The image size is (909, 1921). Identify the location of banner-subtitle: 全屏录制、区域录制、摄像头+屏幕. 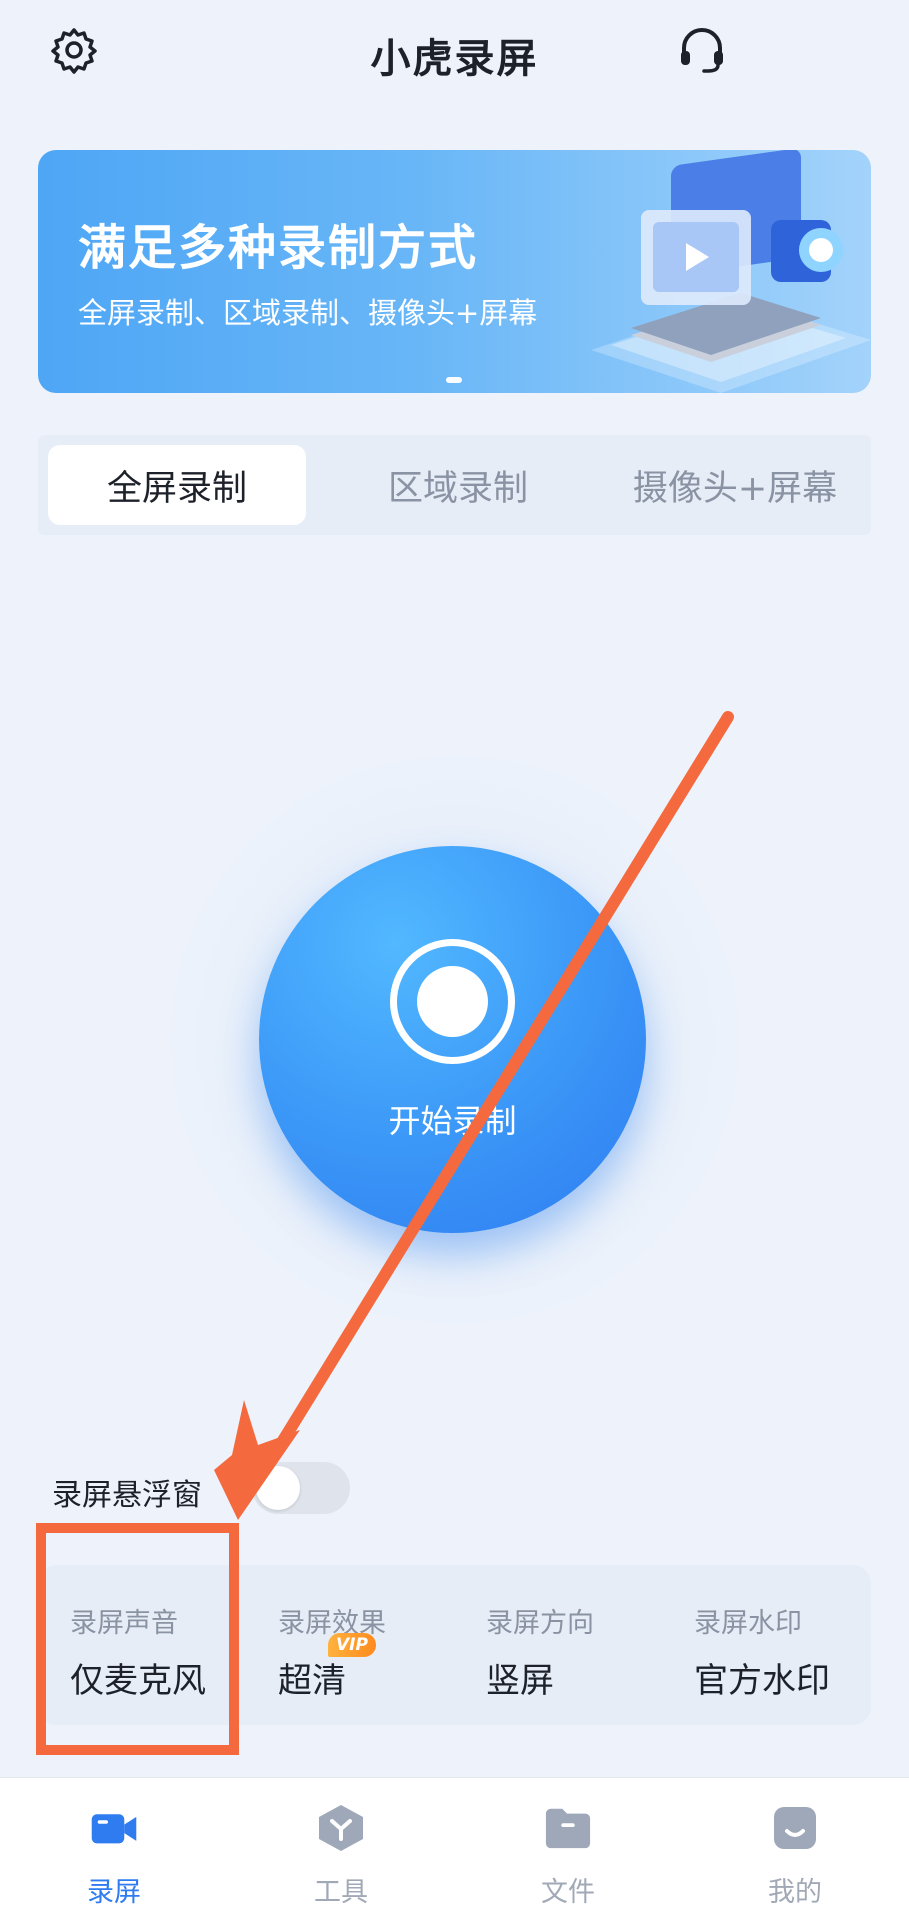
(308, 313).